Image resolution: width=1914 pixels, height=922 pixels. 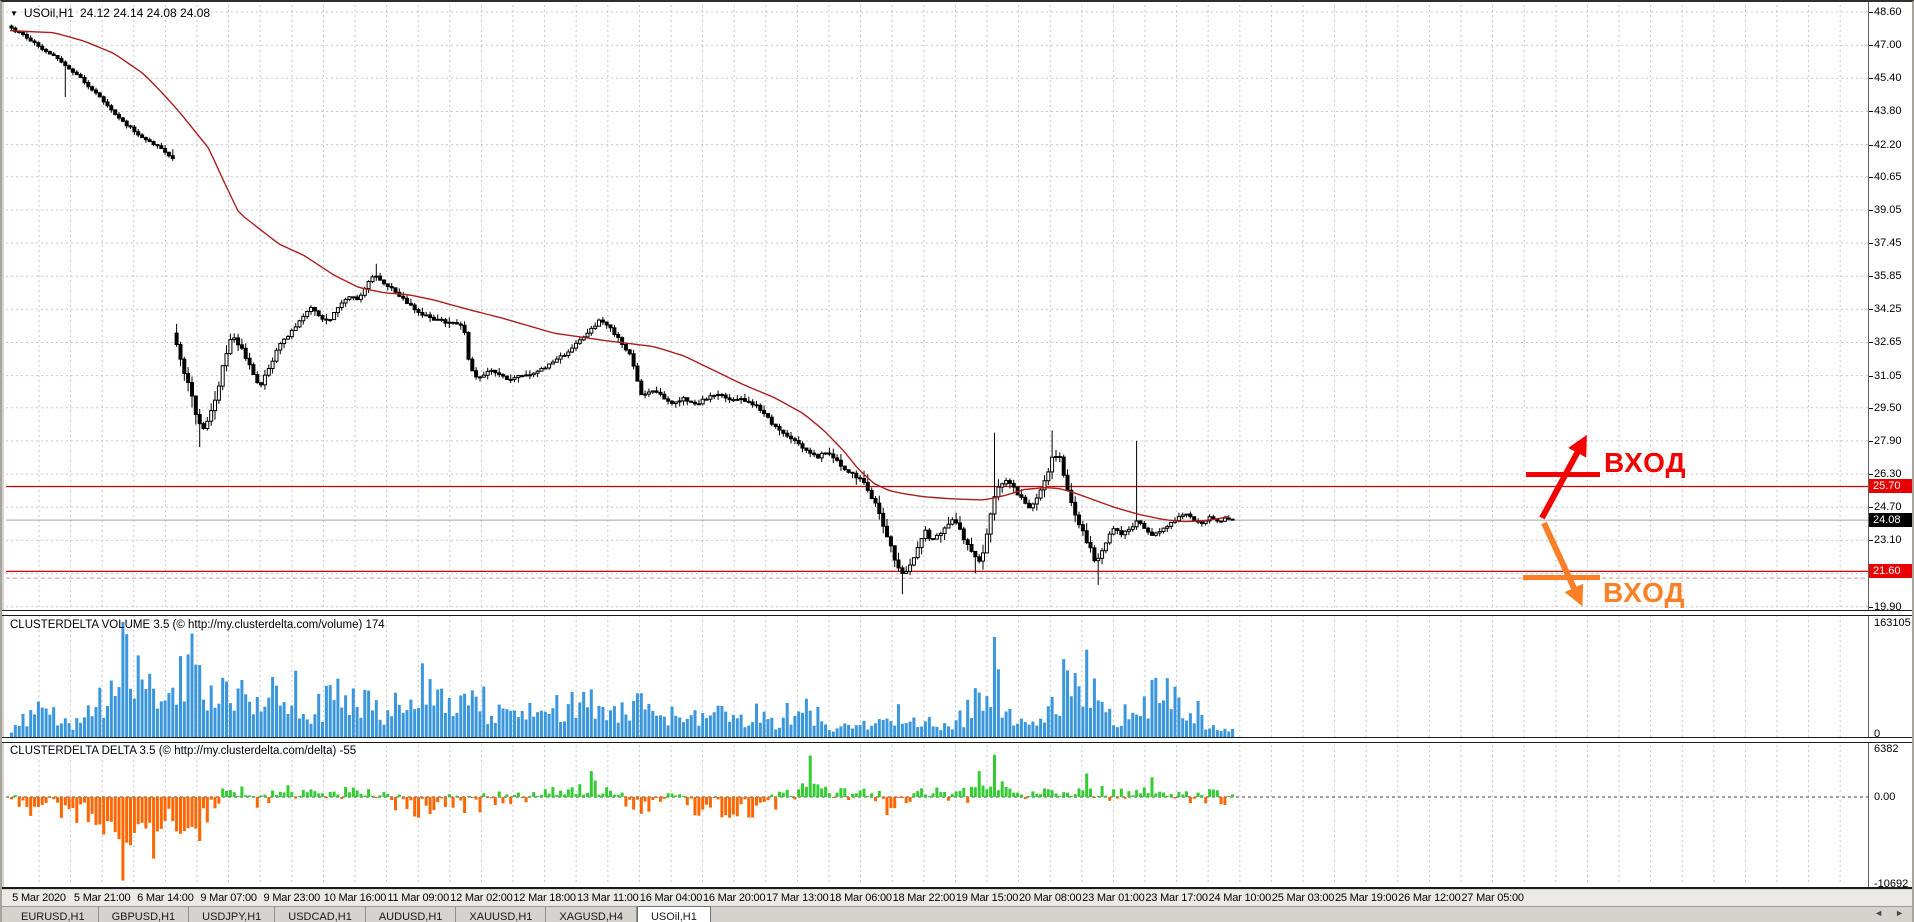 What do you see at coordinates (1890, 520) in the screenshot?
I see `current-price-badge: 24.08` at bounding box center [1890, 520].